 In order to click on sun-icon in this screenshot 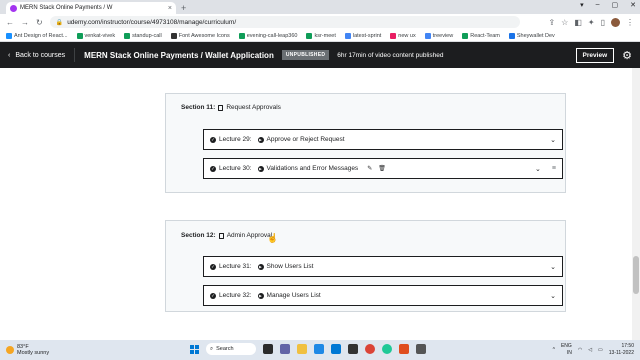, I will do `click(10, 350)`.